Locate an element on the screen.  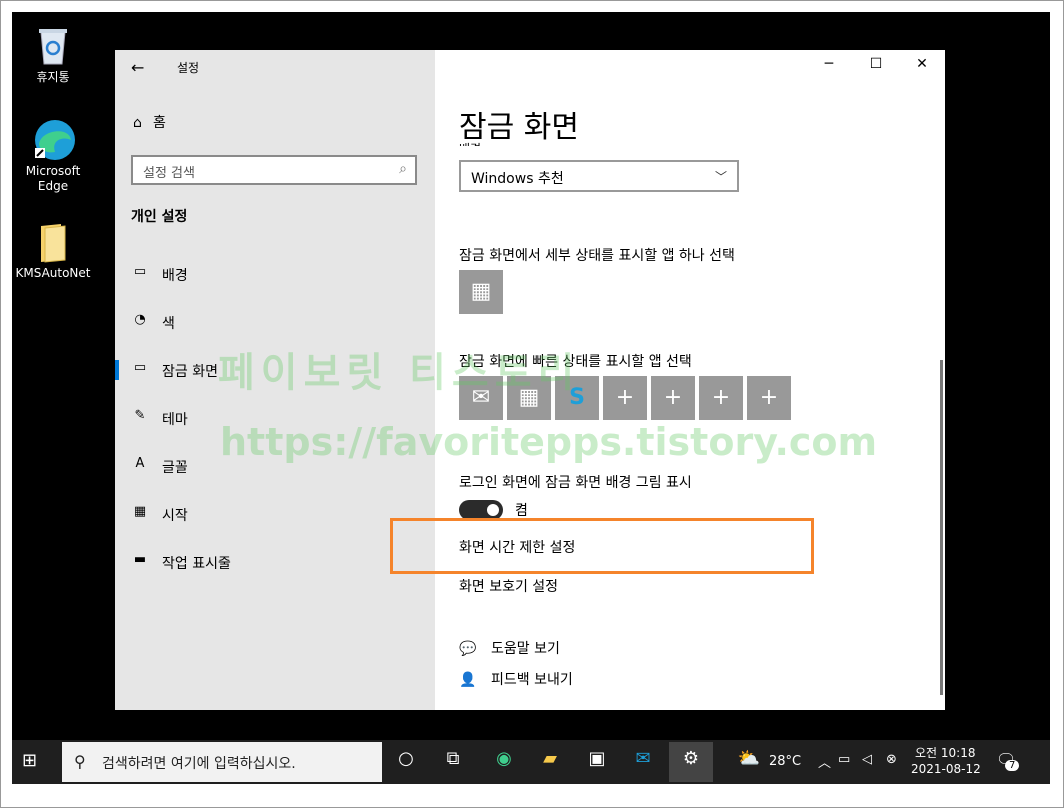
sidebar-item-background: ▭ 배경 is located at coordinates (275, 274).